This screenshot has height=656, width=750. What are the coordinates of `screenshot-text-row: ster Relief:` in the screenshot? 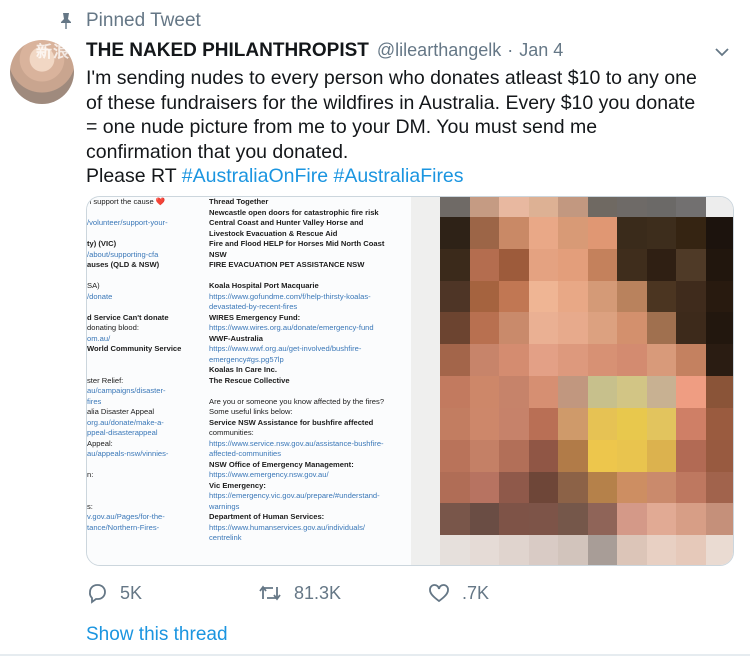 It's located at (105, 380).